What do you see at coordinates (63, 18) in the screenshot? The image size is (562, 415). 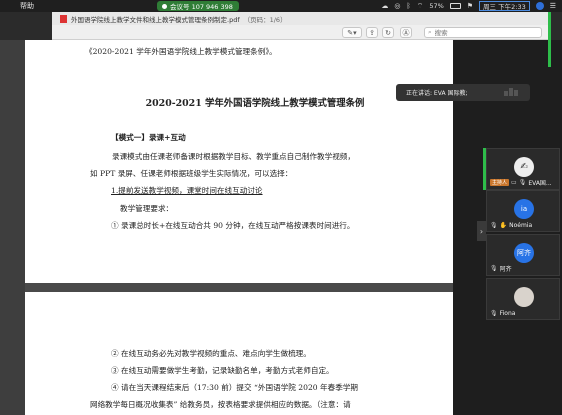 I see `pdf-file-icon` at bounding box center [63, 18].